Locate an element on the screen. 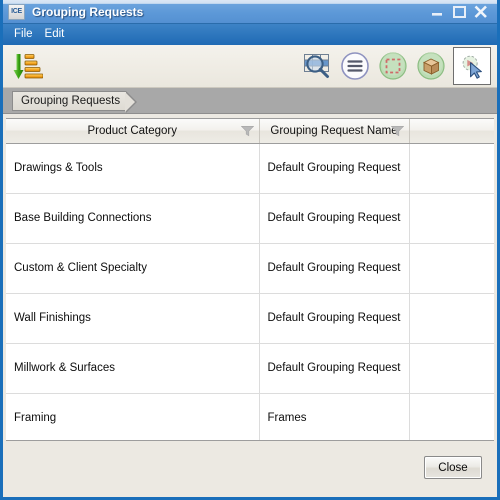 This screenshot has height=500, width=500. toolbar-right-group is located at coordinates (399, 66).